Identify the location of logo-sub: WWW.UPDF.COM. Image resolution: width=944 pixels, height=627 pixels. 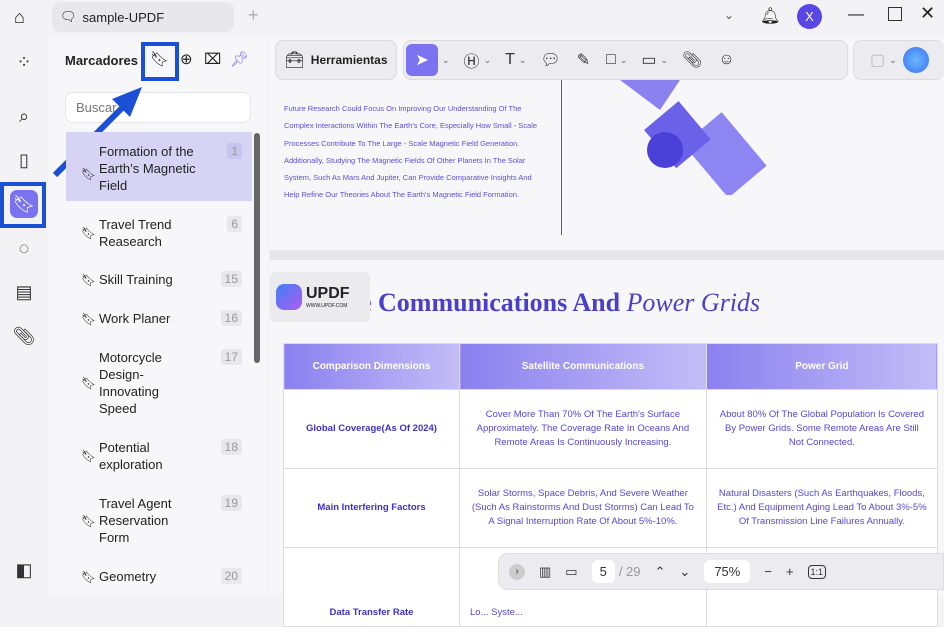
(327, 306).